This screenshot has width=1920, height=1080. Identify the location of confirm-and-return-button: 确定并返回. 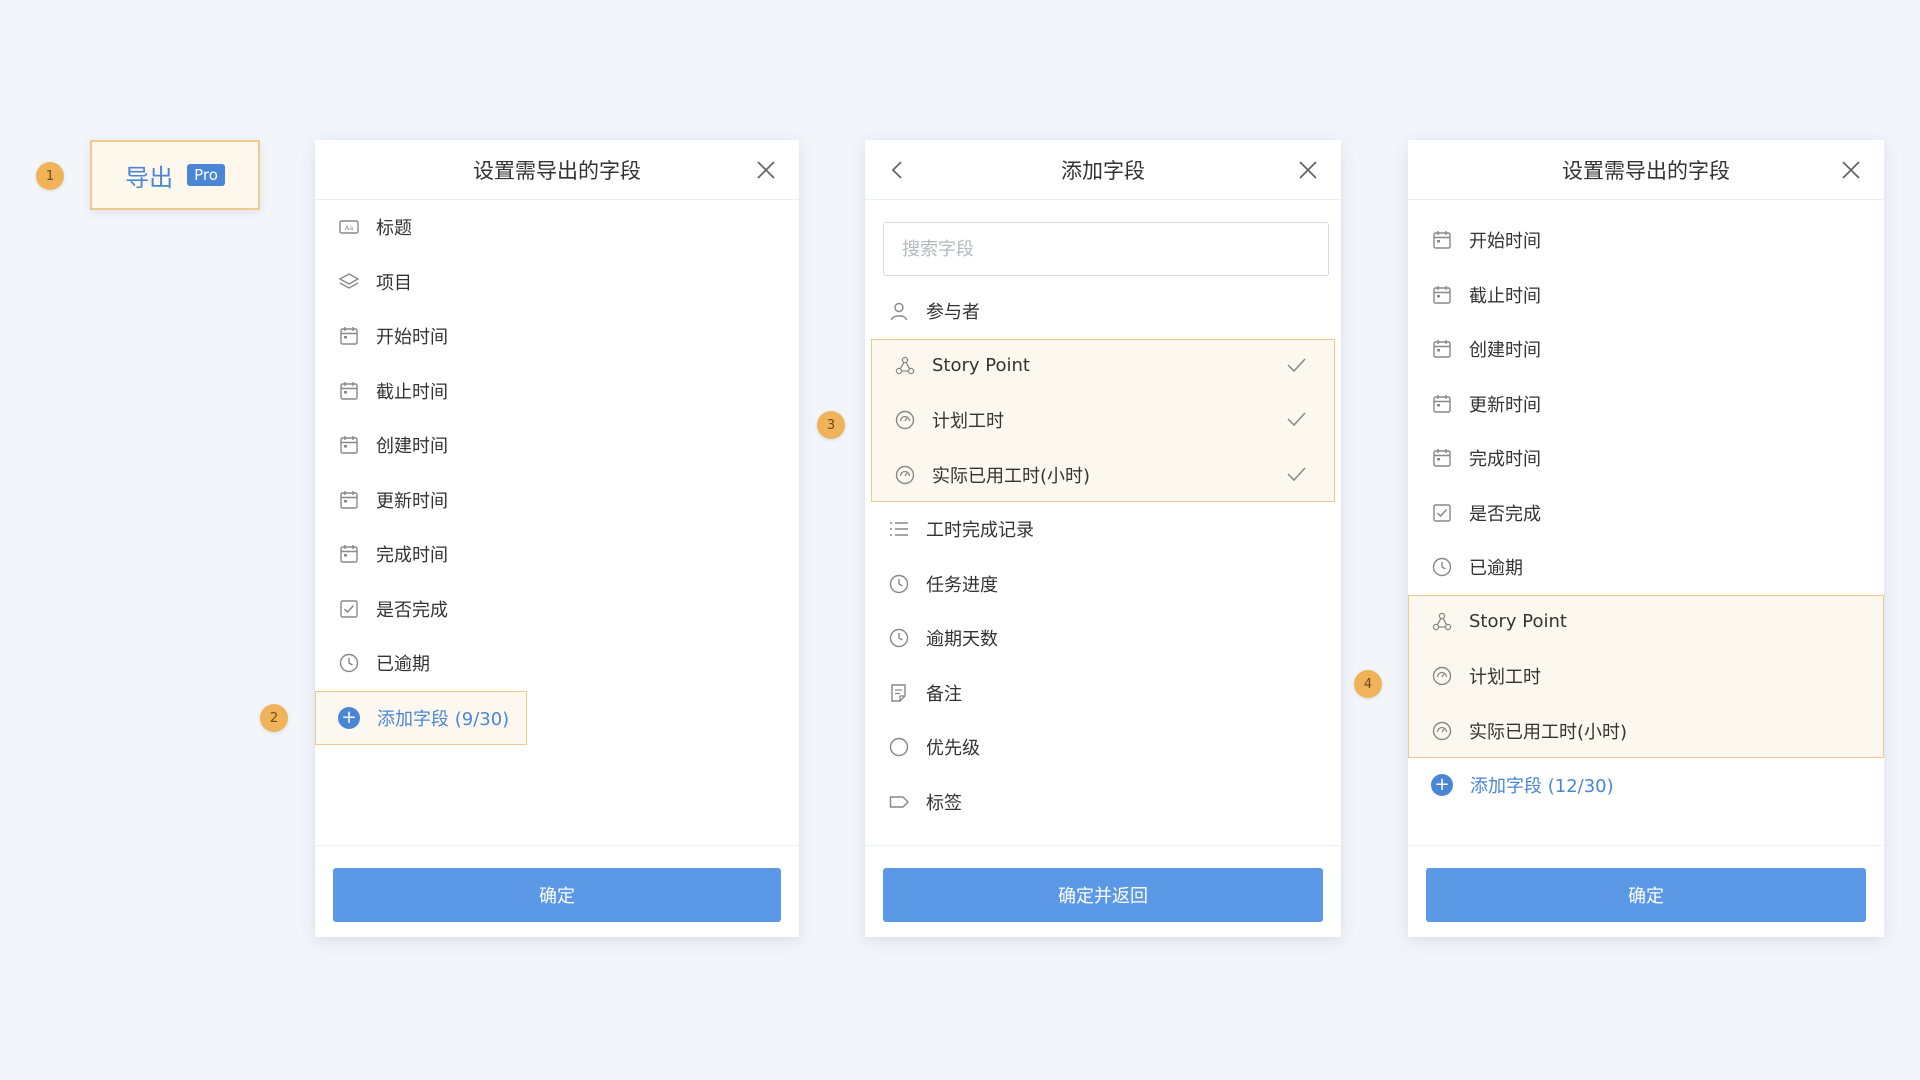
(1103, 895).